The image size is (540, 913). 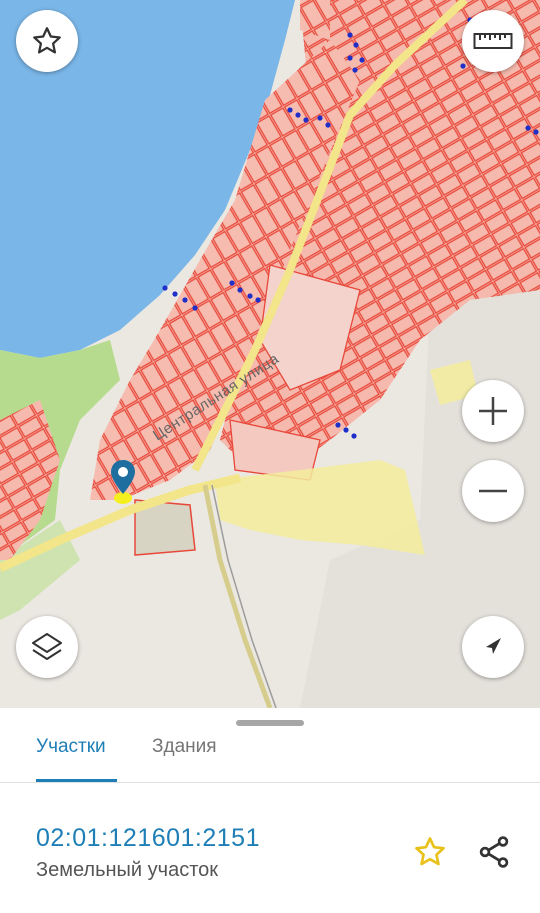 I want to click on tab-parcels: Участки, so click(x=71, y=747).